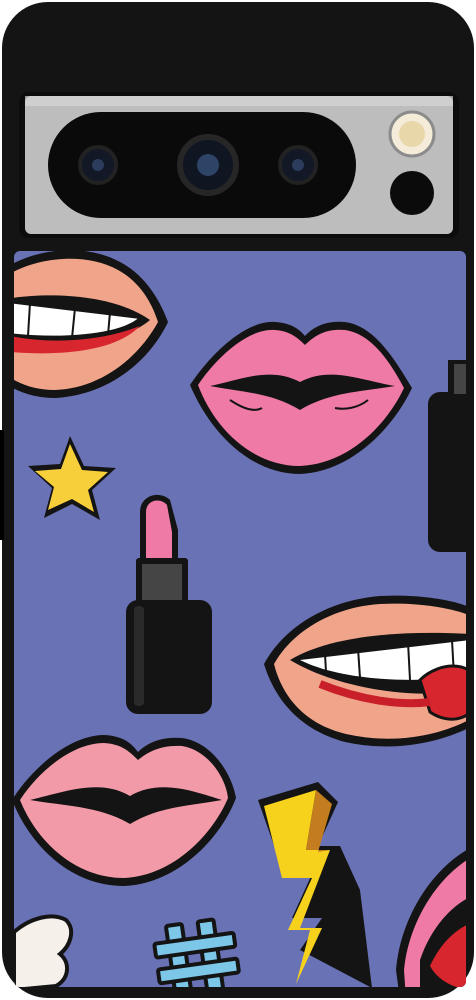 The height and width of the screenshot is (1000, 476). I want to click on sensor-icon, so click(412, 193).